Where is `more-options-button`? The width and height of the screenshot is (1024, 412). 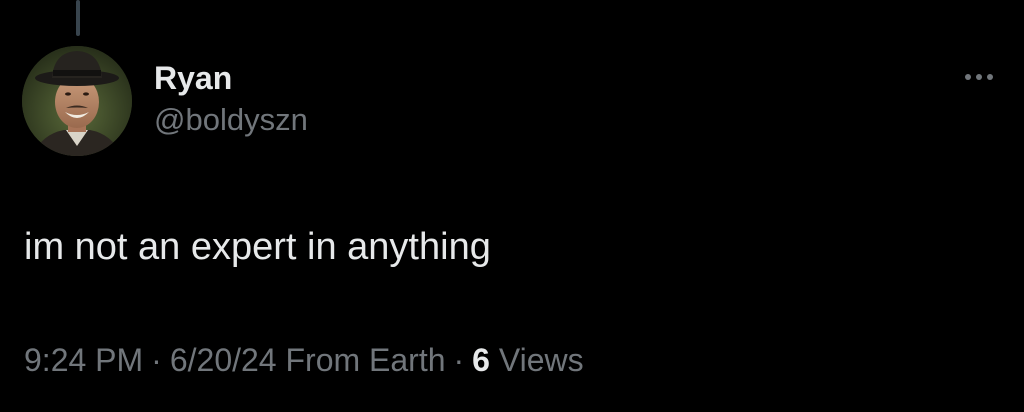 more-options-button is located at coordinates (979, 77).